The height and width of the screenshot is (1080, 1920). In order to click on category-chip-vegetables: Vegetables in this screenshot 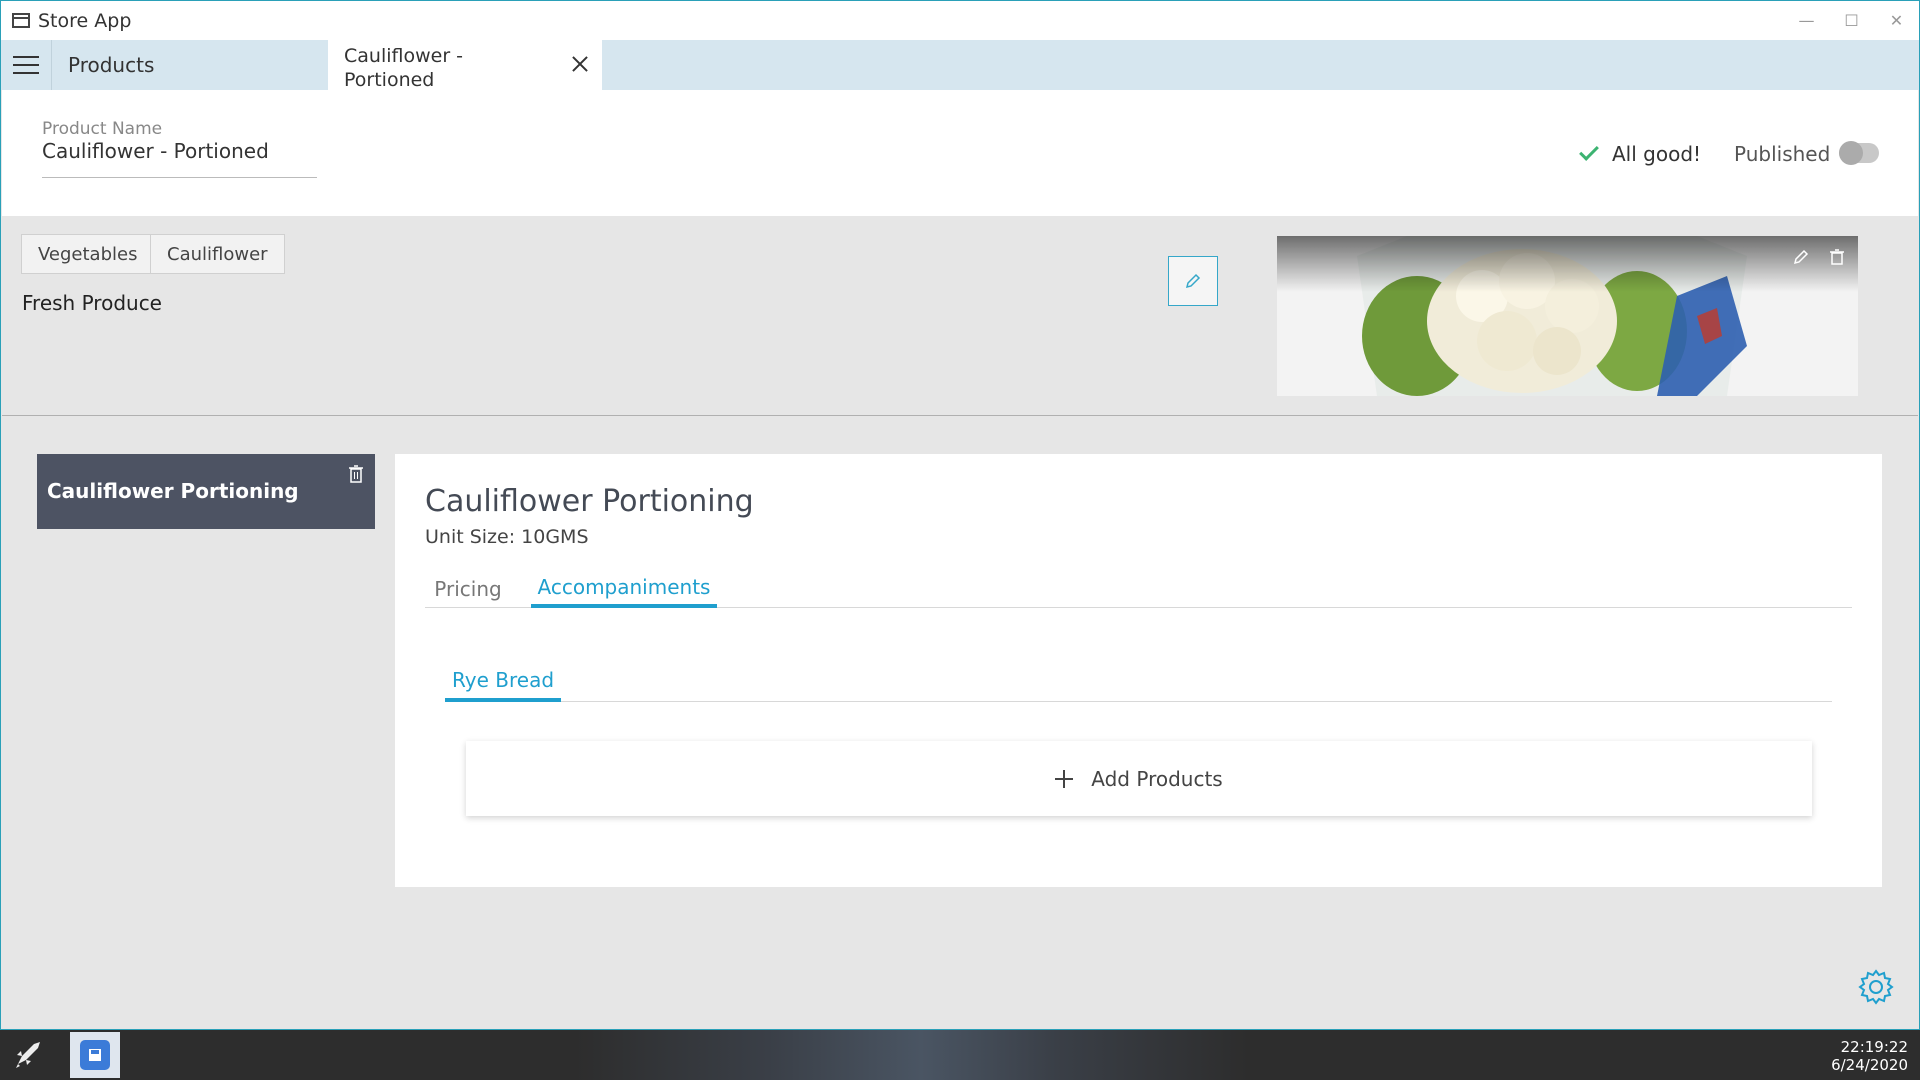, I will do `click(88, 254)`.